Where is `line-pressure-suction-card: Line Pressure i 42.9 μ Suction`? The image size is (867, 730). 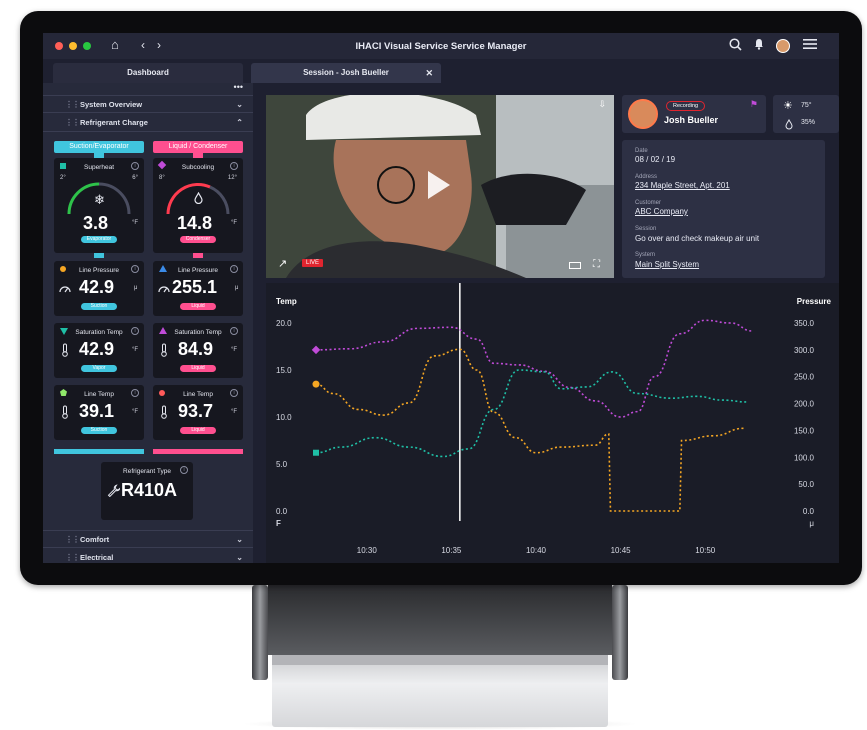
line-pressure-suction-card: Line Pressure i 42.9 μ Suction is located at coordinates (99, 288).